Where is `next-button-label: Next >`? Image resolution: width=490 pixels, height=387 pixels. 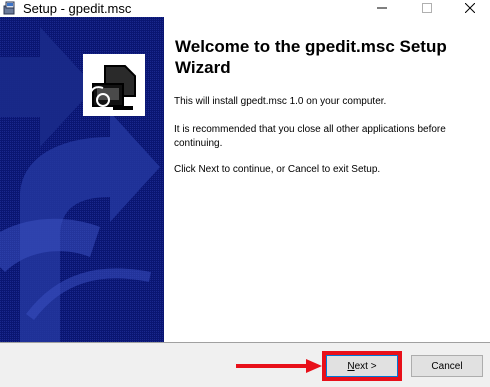 next-button-label: Next > is located at coordinates (361, 366).